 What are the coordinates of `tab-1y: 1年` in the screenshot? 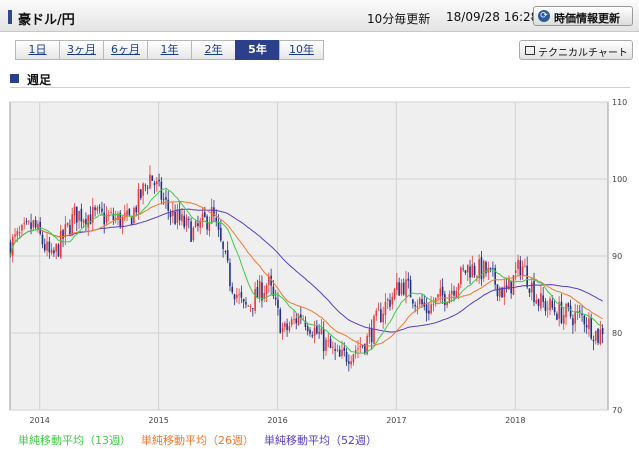 It's located at (169, 50).